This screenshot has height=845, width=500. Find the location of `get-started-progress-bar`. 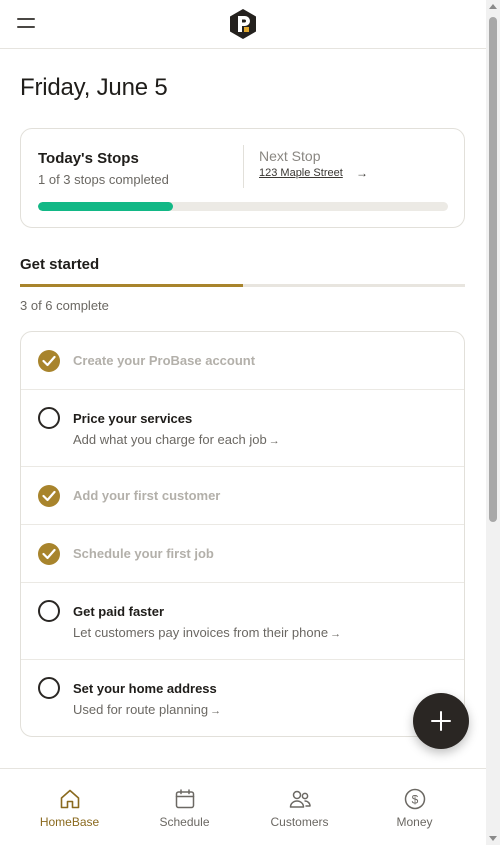

get-started-progress-bar is located at coordinates (242, 285).